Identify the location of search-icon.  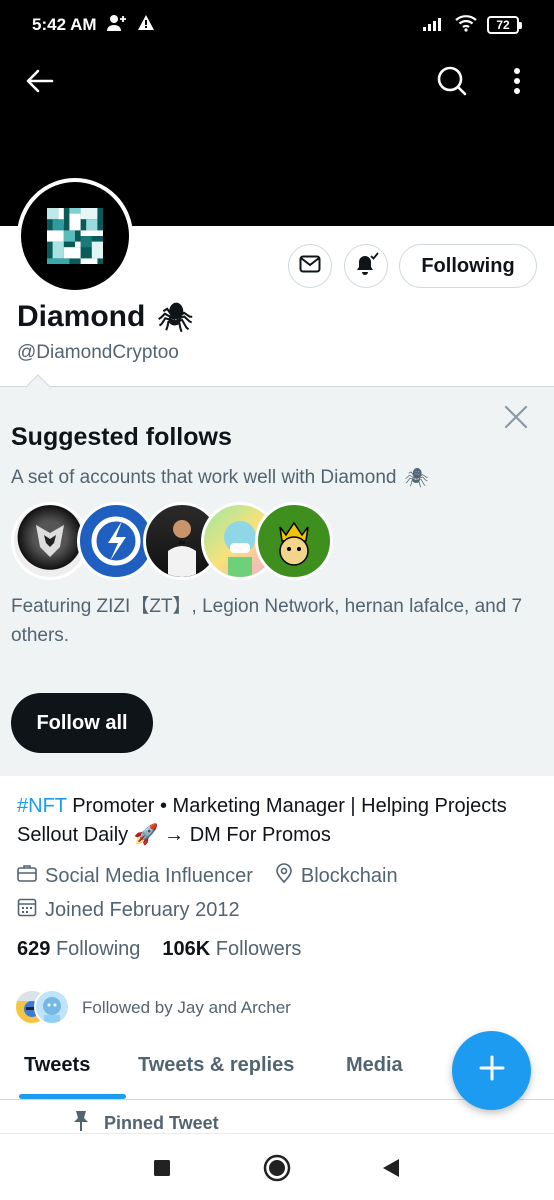
(452, 81).